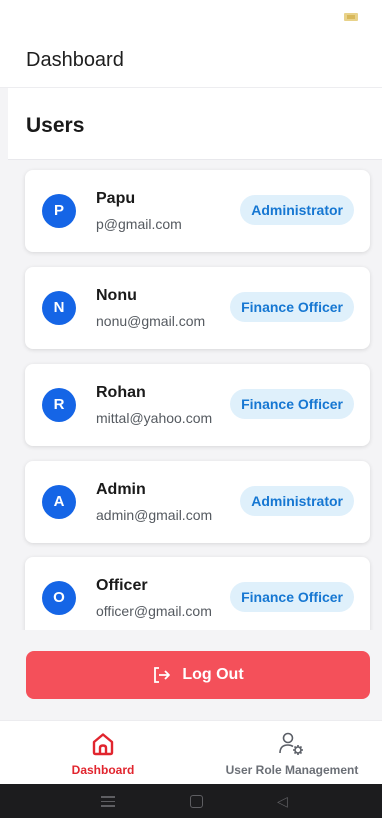 This screenshot has width=382, height=818. I want to click on logout-label: Log Out, so click(213, 674).